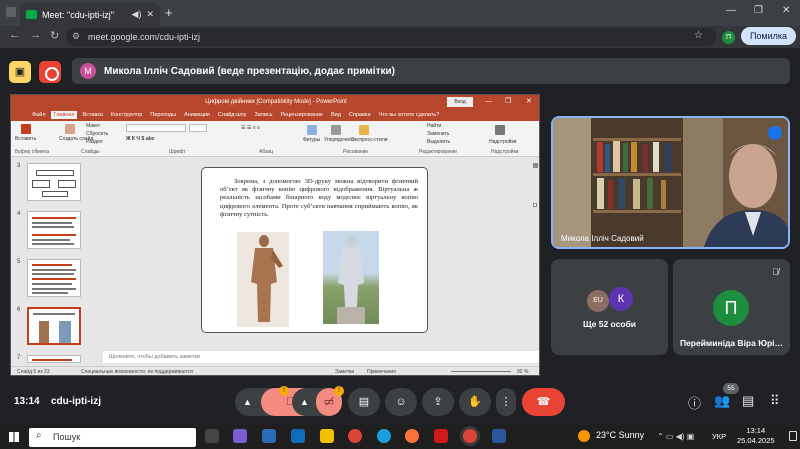  I want to click on quick-styles-icon, so click(364, 130).